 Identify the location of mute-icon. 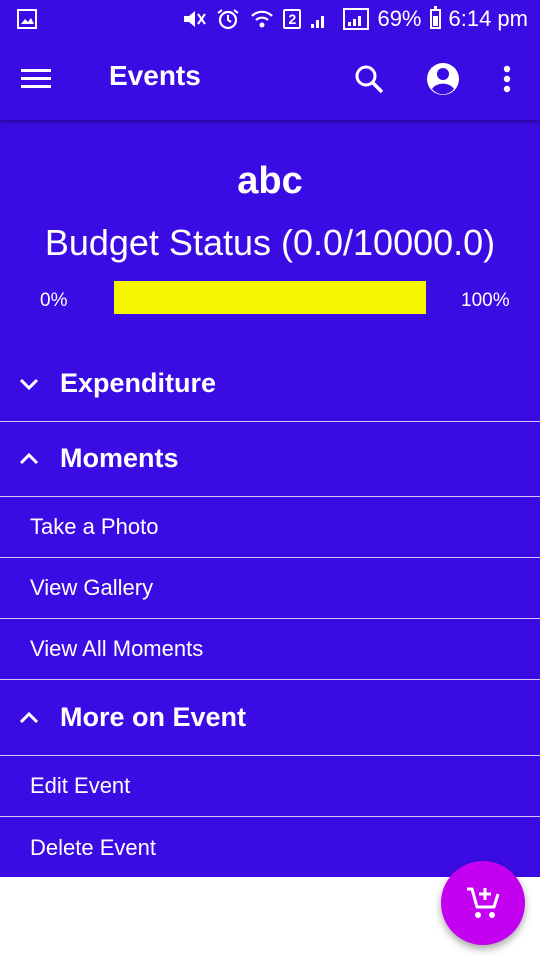
(195, 19).